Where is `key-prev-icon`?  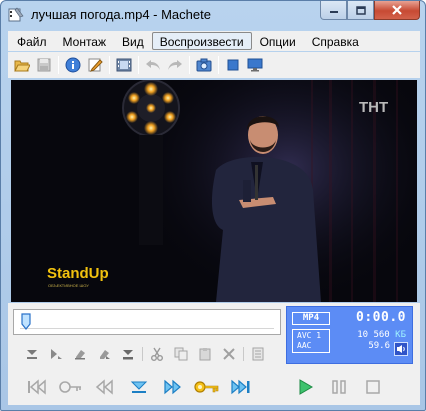
key-prev-icon is located at coordinates (71, 387).